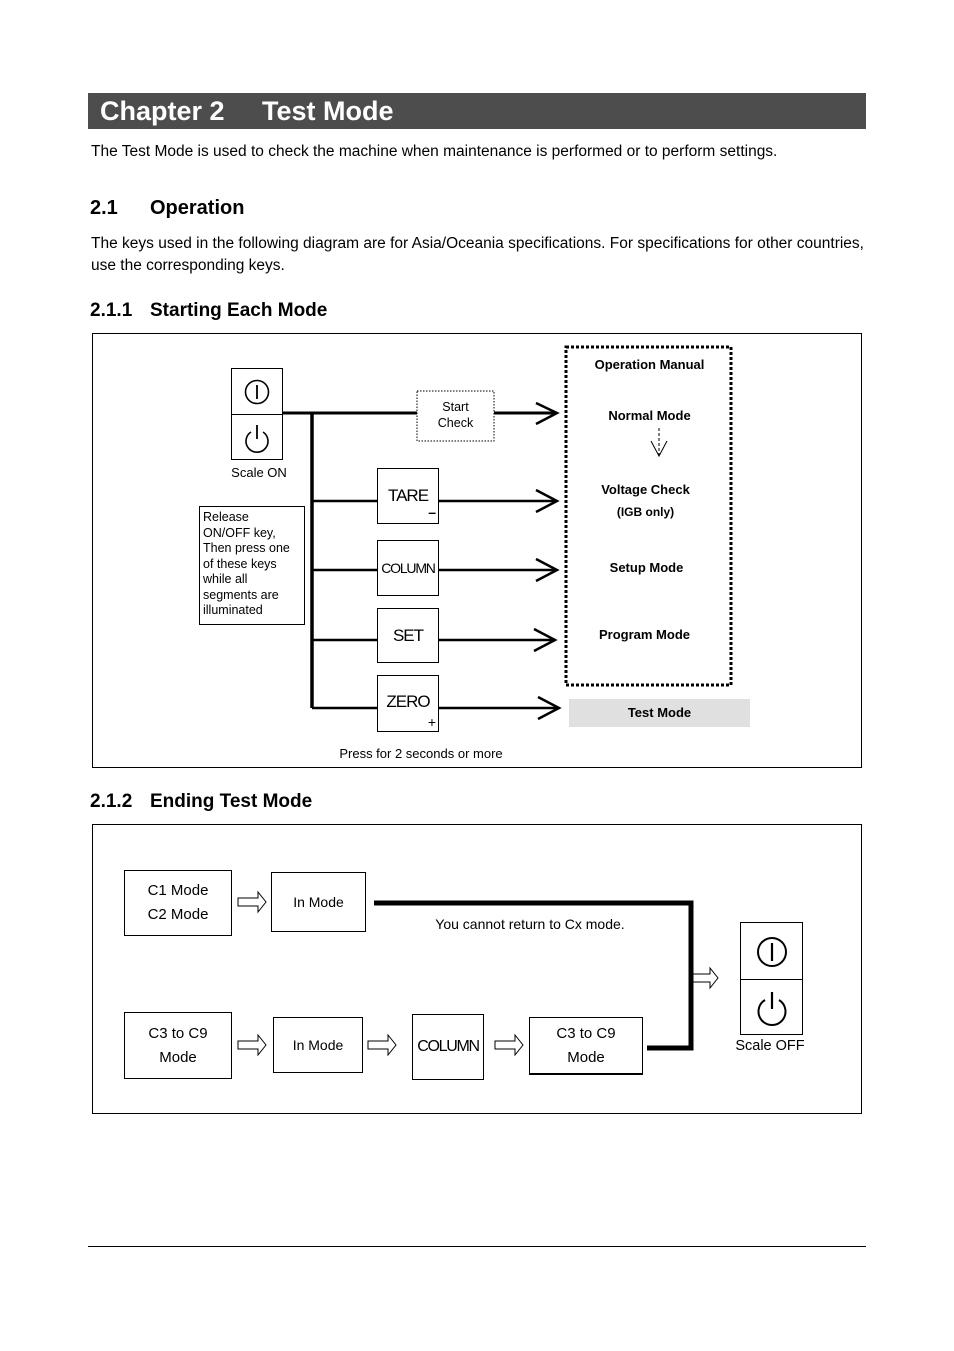 The width and height of the screenshot is (954, 1351). Describe the element at coordinates (478, 973) in the screenshot. I see `hollow-arrows` at that location.